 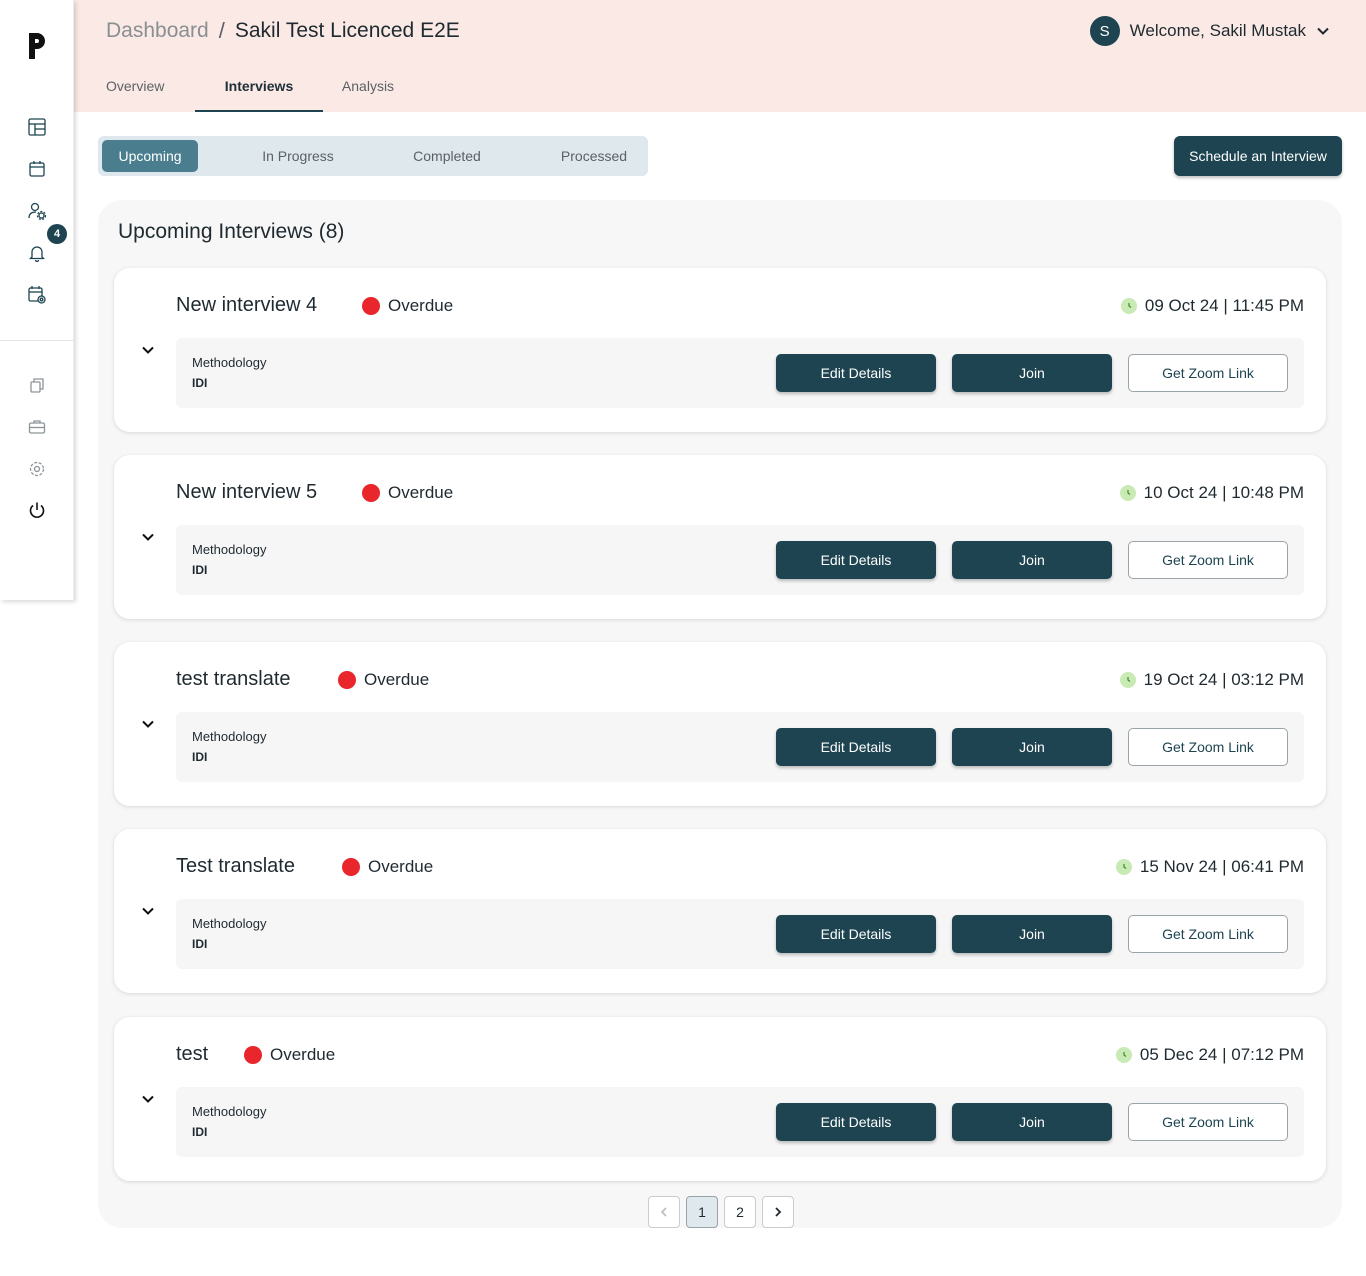 I want to click on tab-overview: Overview, so click(x=150, y=89).